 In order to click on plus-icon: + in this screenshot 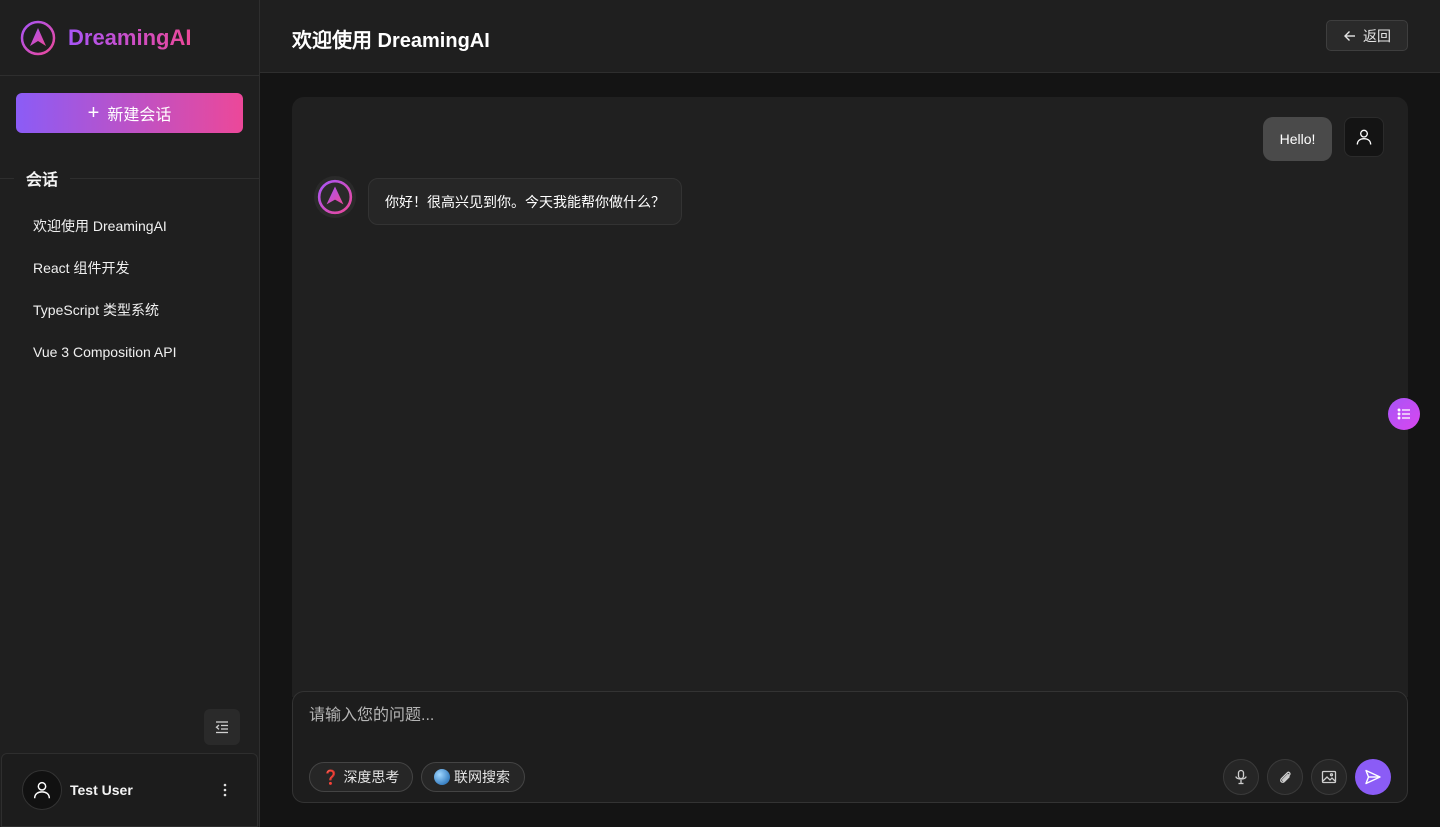, I will do `click(93, 113)`.